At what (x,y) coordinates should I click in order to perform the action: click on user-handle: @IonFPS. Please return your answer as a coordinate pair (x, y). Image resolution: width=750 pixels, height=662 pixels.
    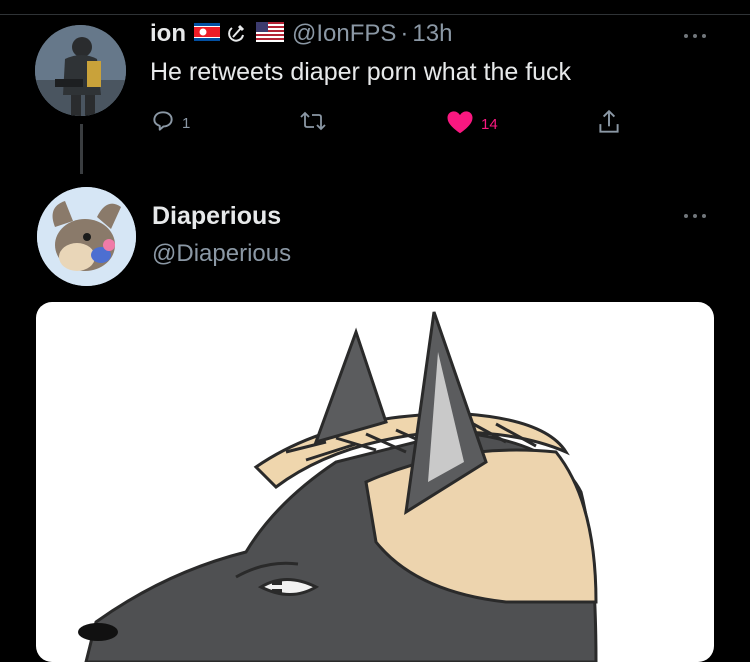
    Looking at the image, I should click on (344, 34).